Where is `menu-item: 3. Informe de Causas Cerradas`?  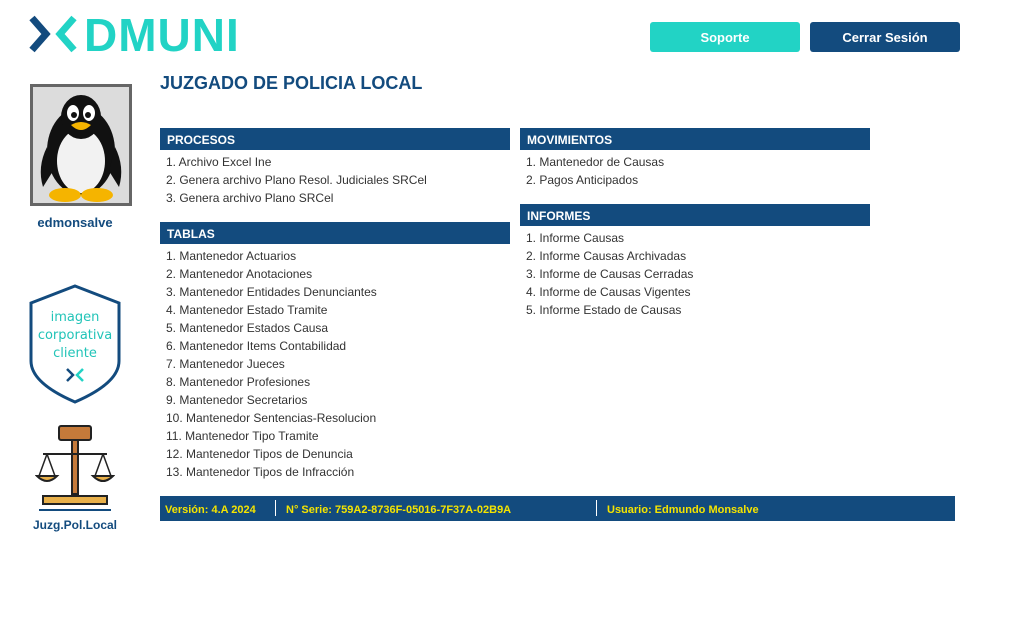
menu-item: 3. Informe de Causas Cerradas is located at coordinates (698, 274).